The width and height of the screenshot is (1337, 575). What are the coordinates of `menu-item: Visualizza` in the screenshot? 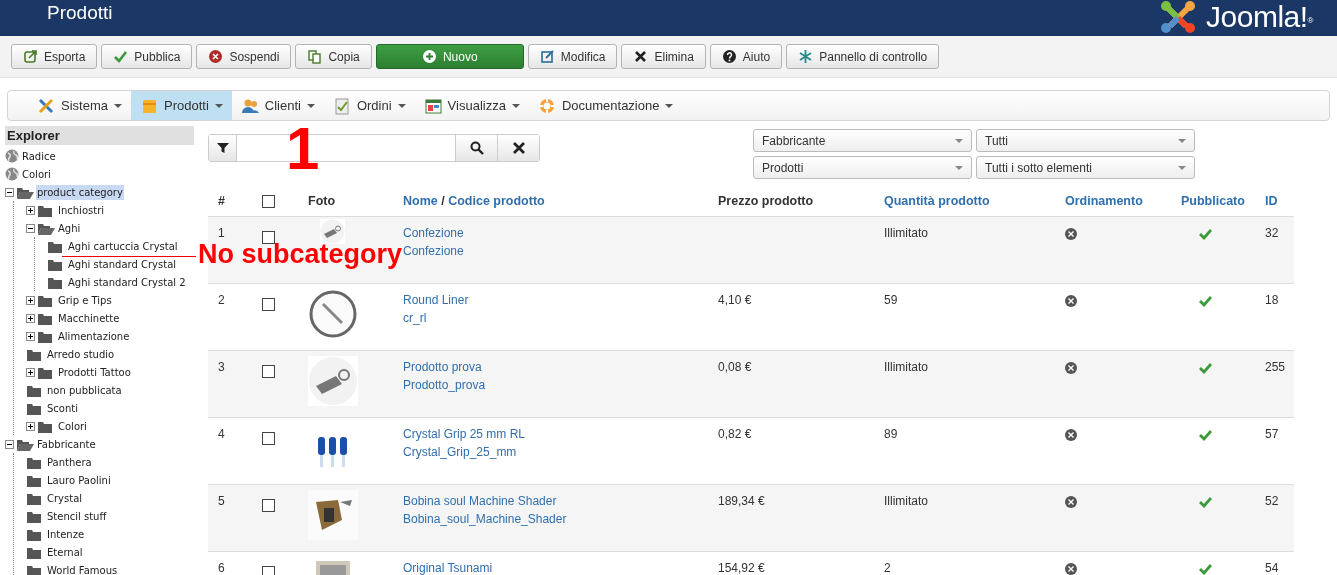 It's located at (471, 105).